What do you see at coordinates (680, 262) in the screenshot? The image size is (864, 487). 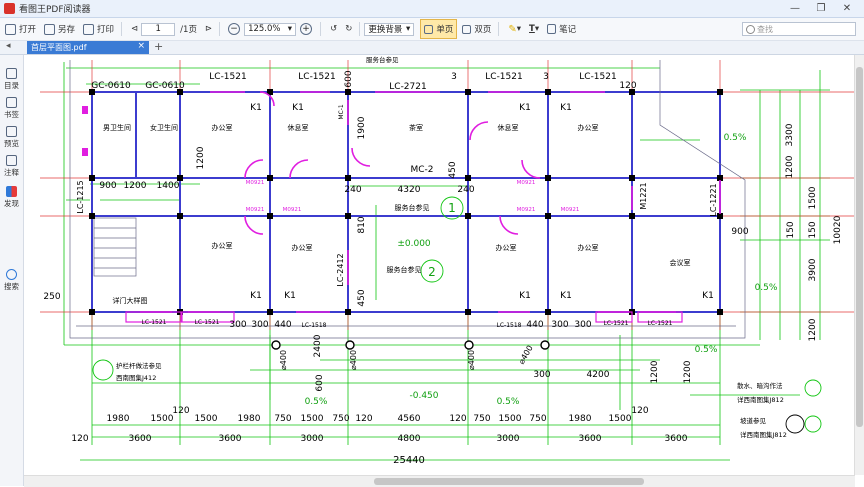 I see `room-label: 会议室` at bounding box center [680, 262].